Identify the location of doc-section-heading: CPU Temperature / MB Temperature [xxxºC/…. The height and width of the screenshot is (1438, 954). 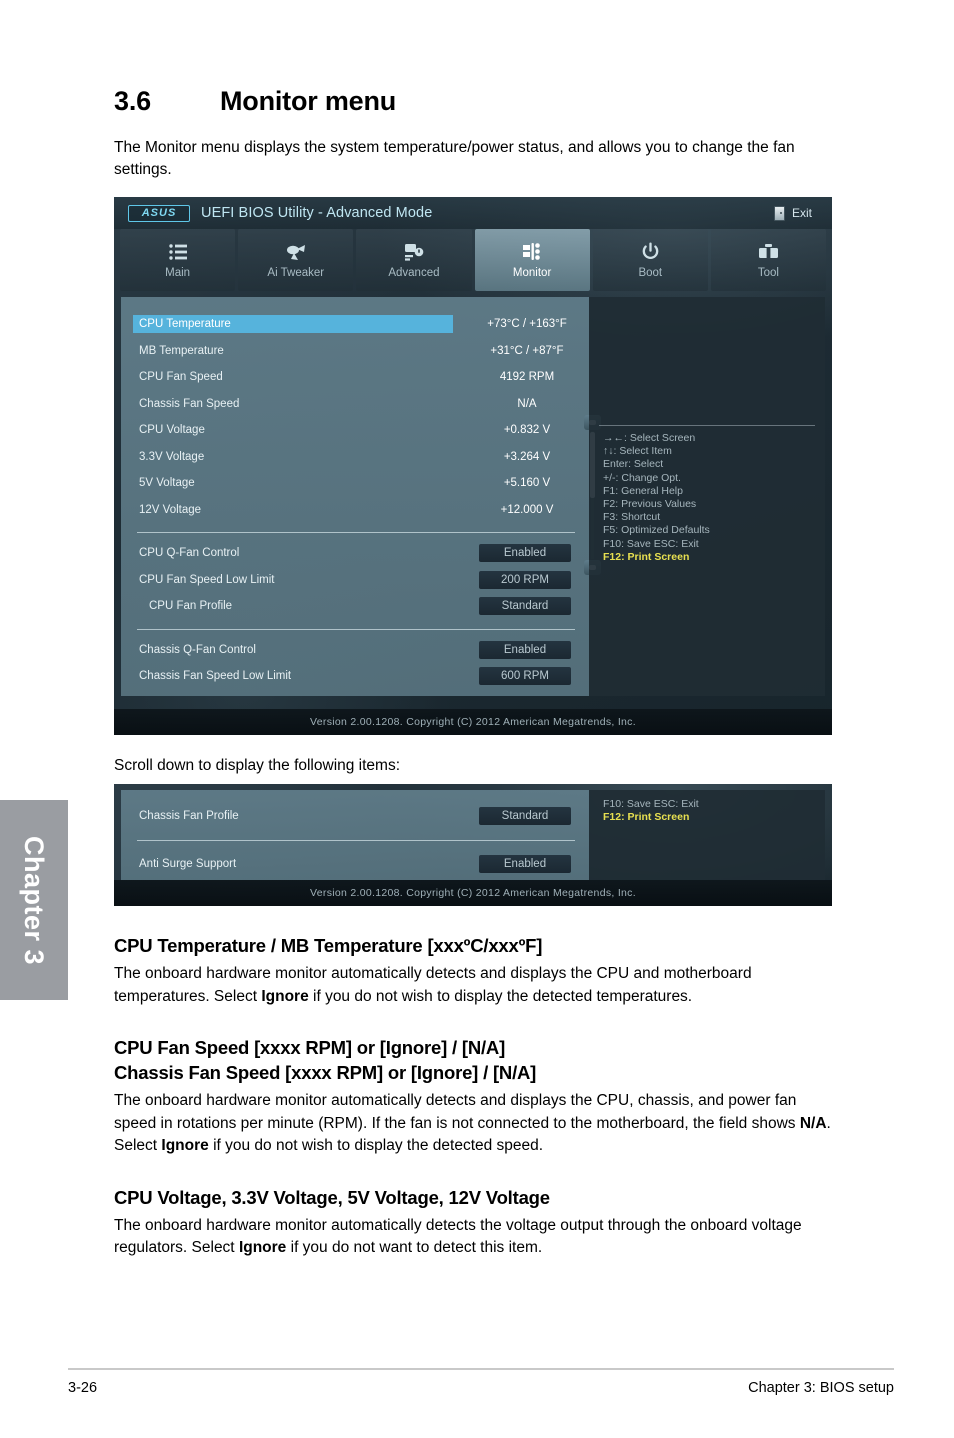
(328, 945).